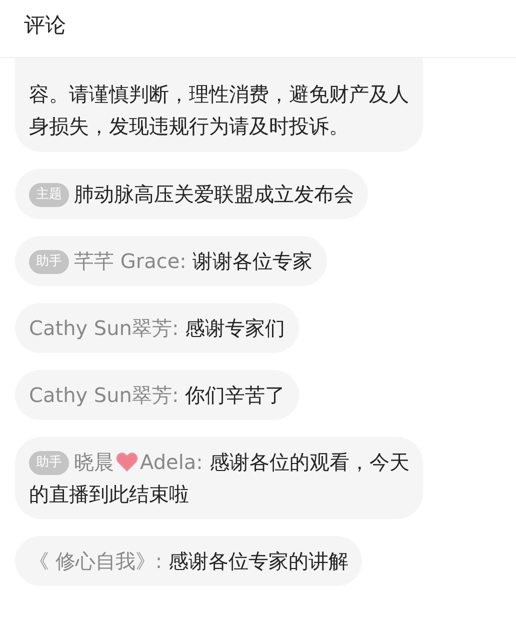  Describe the element at coordinates (309, 462) in the screenshot. I see `comment-text: 感谢各位的观看，今天` at that location.